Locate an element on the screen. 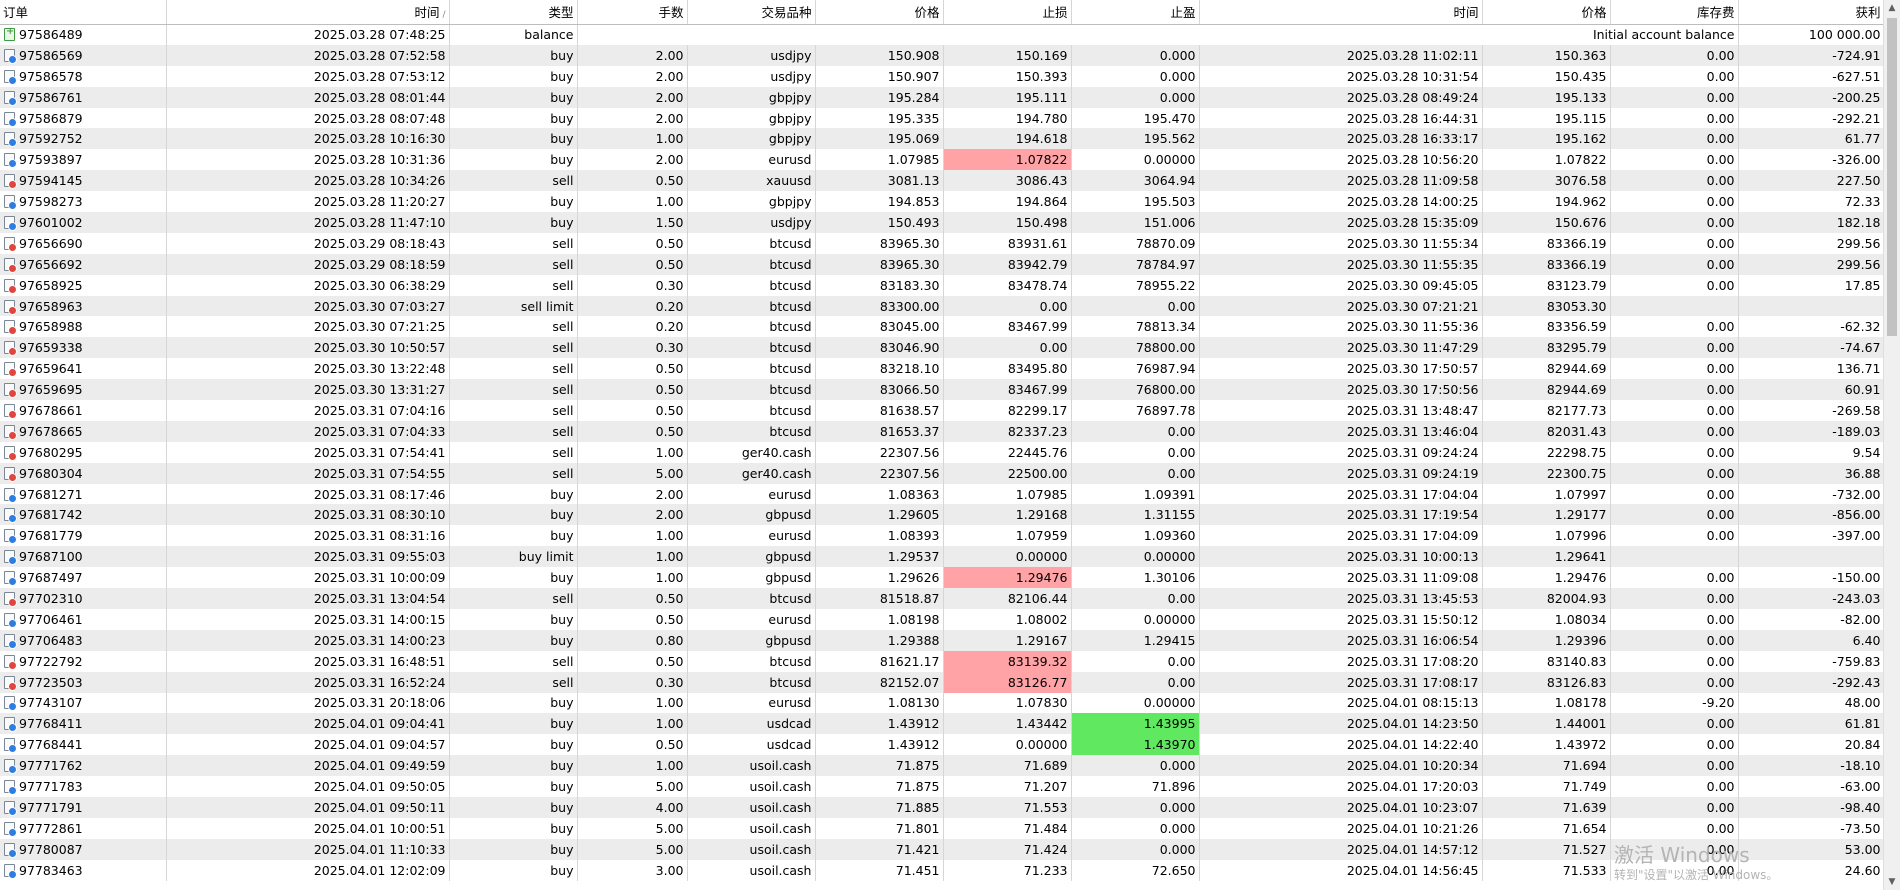  symbol-cell: gbpusd is located at coordinates (751, 640).